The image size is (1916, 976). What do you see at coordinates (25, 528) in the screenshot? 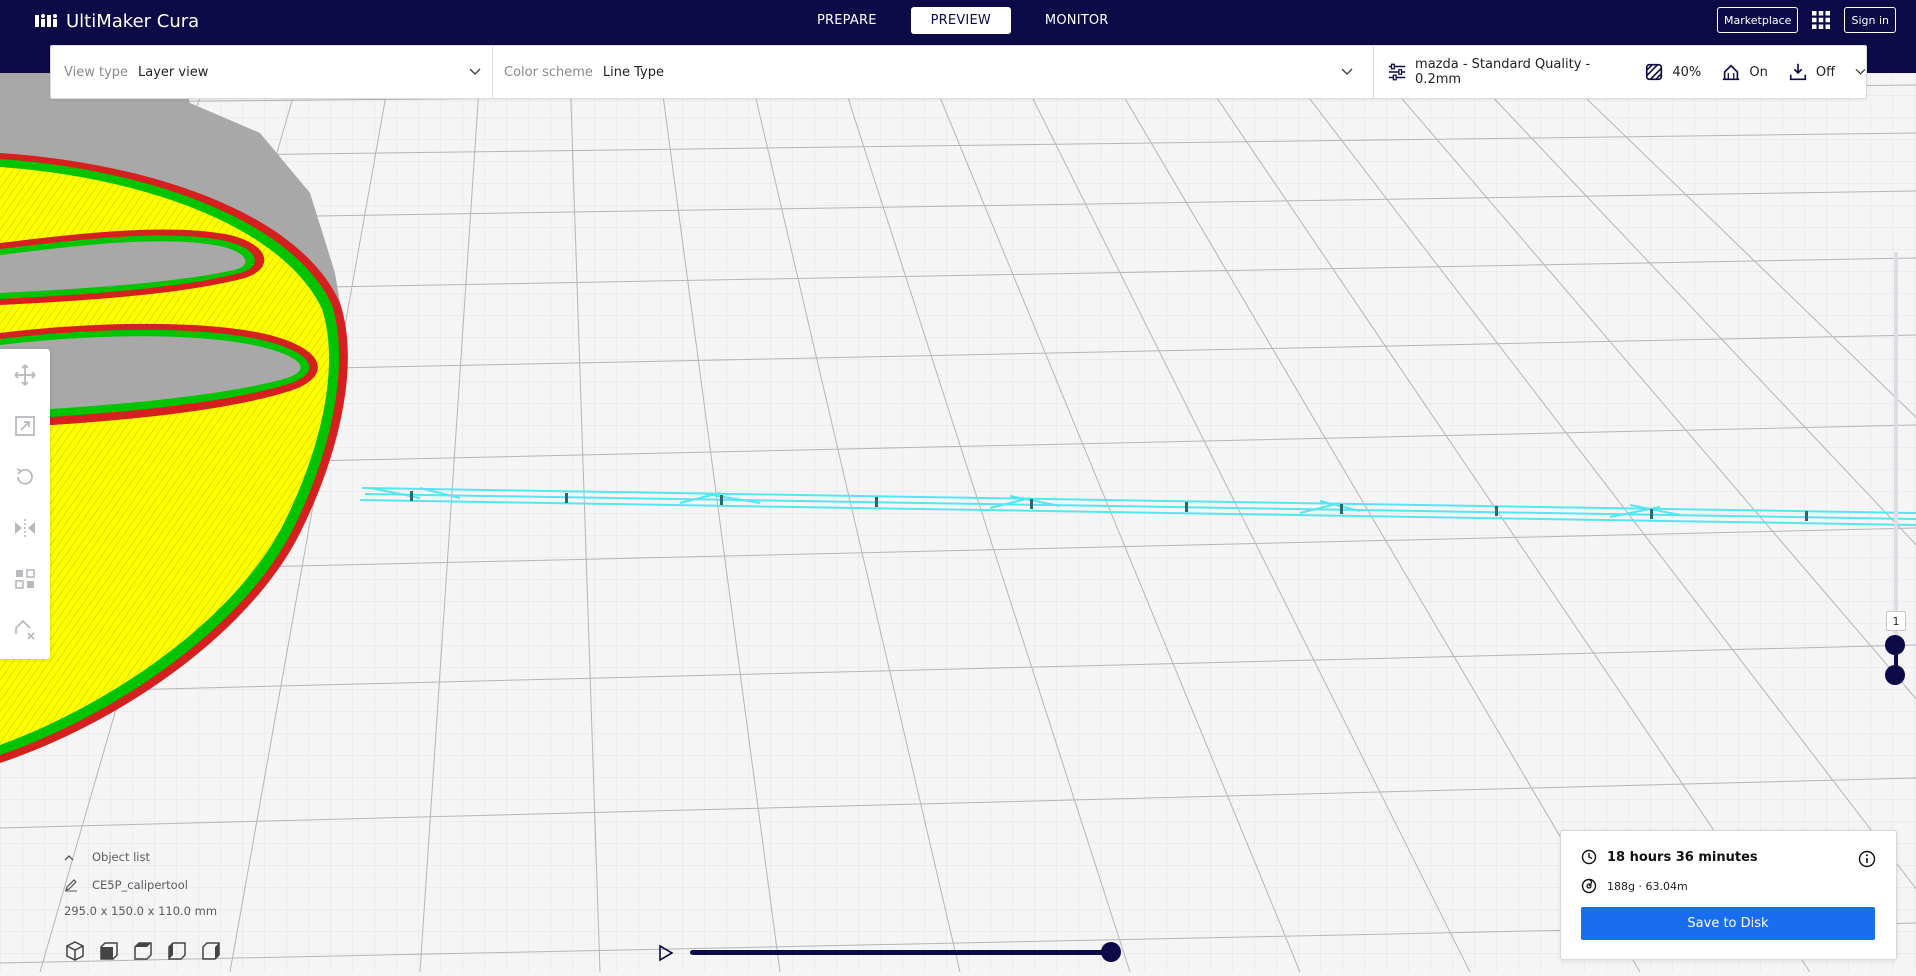
I see `mirror-icon` at bounding box center [25, 528].